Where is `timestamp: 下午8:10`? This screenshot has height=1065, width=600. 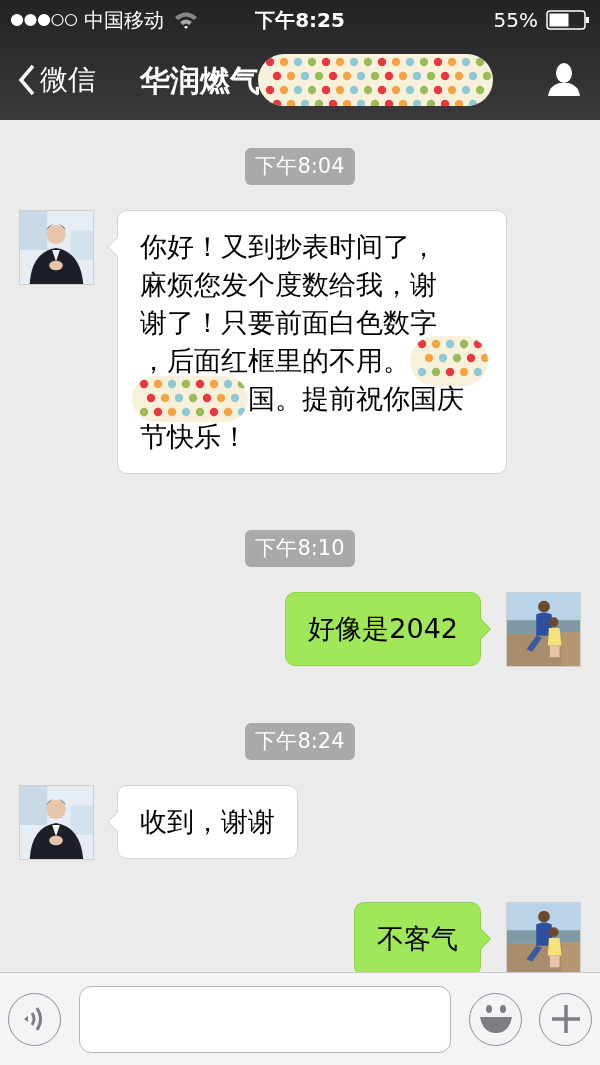 timestamp: 下午8:10 is located at coordinates (300, 548).